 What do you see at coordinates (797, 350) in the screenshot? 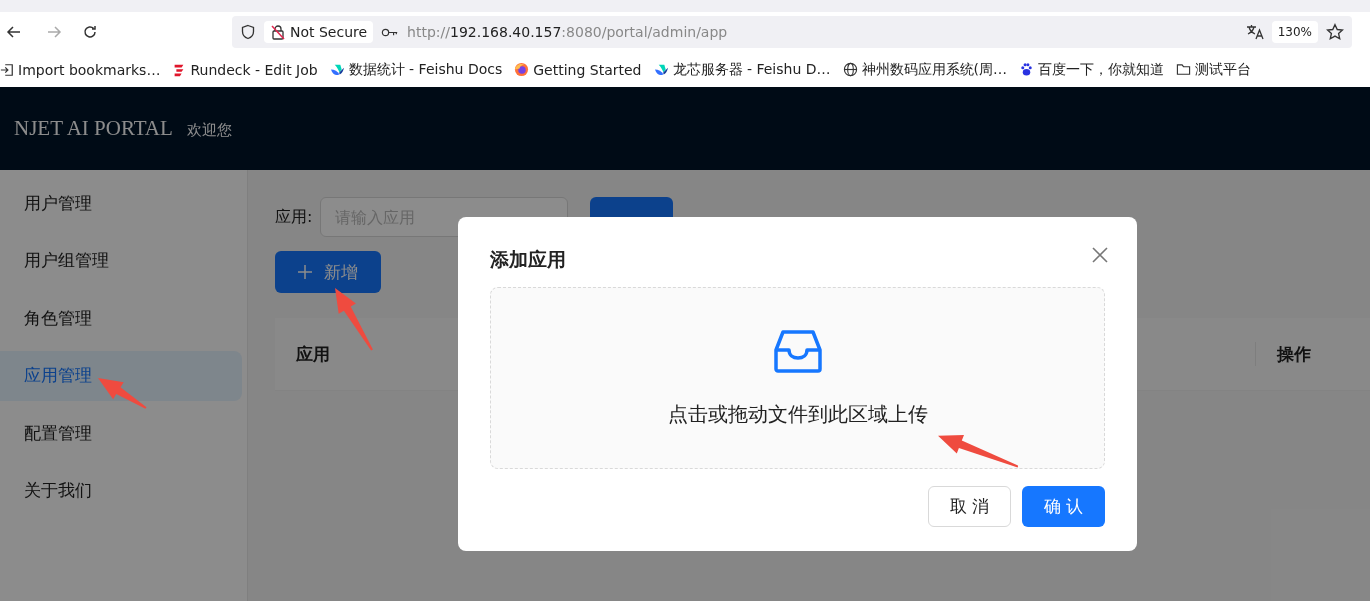
I see `inbox-icon` at bounding box center [797, 350].